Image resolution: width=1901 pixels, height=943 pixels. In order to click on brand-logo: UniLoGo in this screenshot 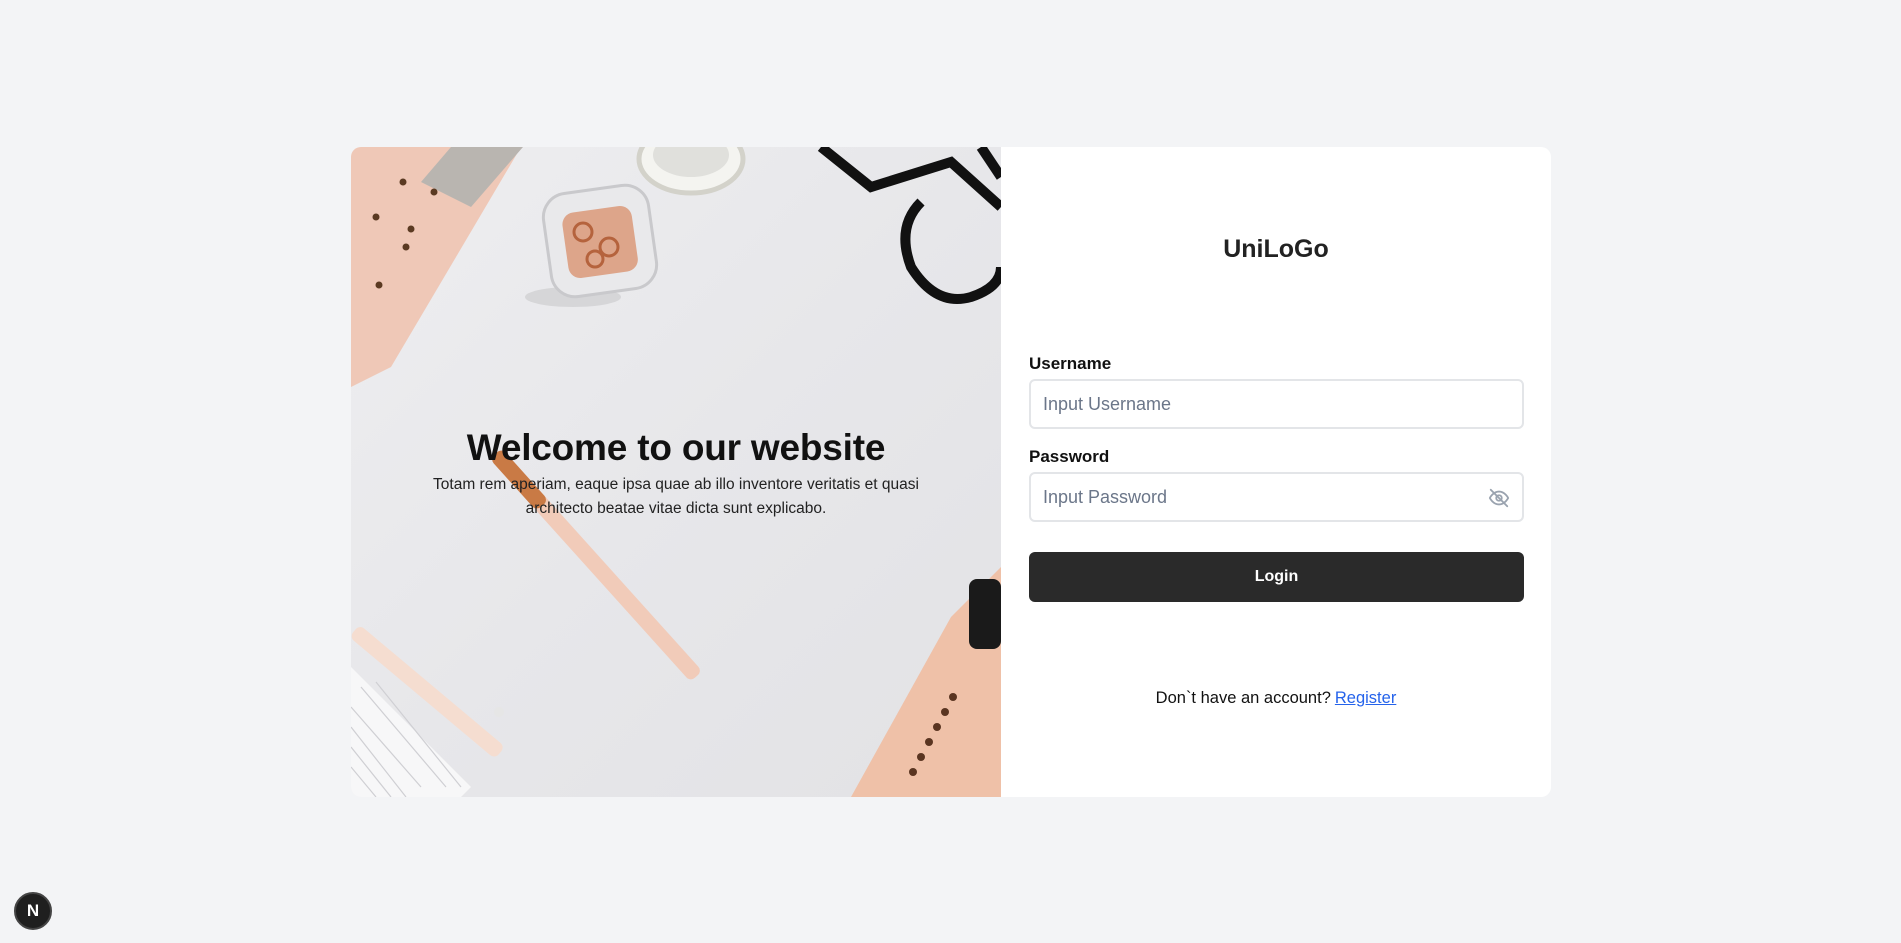, I will do `click(1276, 249)`.